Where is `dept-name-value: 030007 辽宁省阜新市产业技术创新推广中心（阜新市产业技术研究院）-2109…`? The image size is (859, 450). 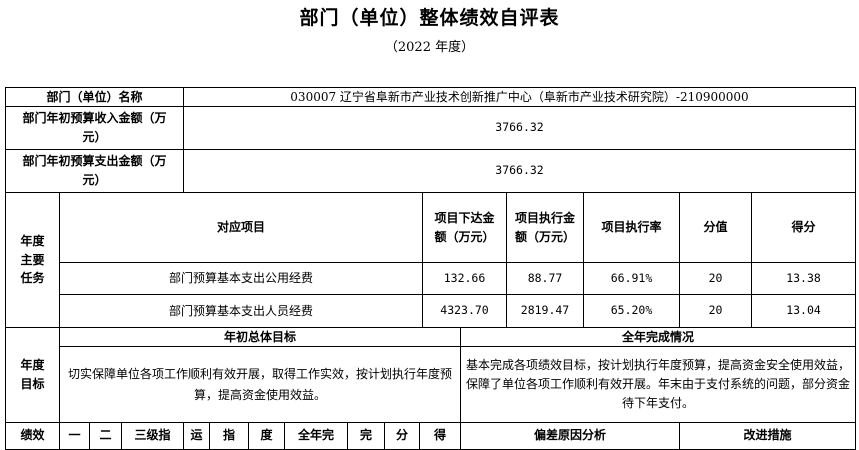 dept-name-value: 030007 辽宁省阜新市产业技术创新推广中心（阜新市产业技术研究院）-2109… is located at coordinates (519, 97).